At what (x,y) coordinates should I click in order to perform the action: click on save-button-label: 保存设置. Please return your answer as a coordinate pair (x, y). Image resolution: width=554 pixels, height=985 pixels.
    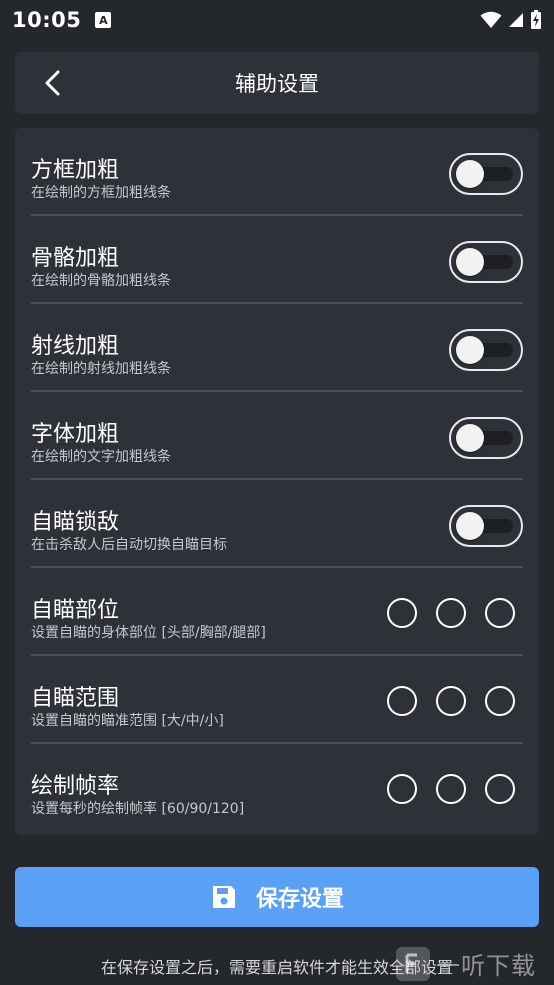
    Looking at the image, I should click on (299, 899).